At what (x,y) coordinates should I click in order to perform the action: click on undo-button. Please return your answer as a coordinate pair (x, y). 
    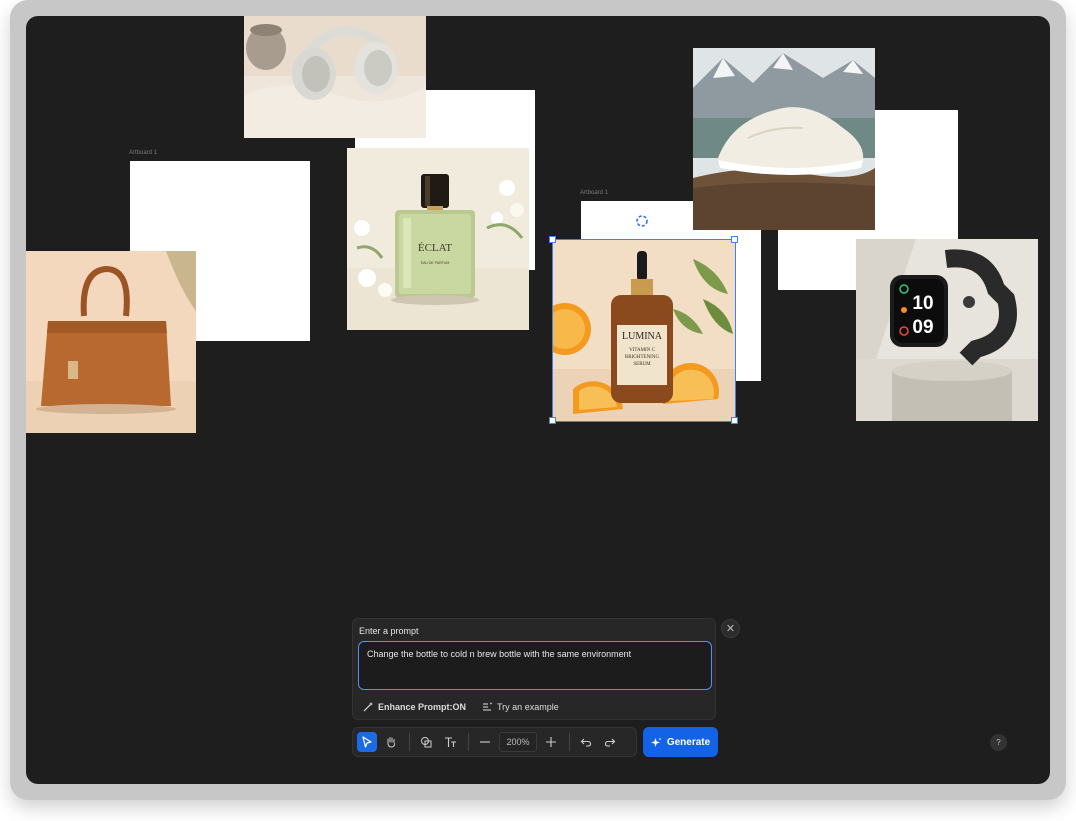
    Looking at the image, I should click on (586, 742).